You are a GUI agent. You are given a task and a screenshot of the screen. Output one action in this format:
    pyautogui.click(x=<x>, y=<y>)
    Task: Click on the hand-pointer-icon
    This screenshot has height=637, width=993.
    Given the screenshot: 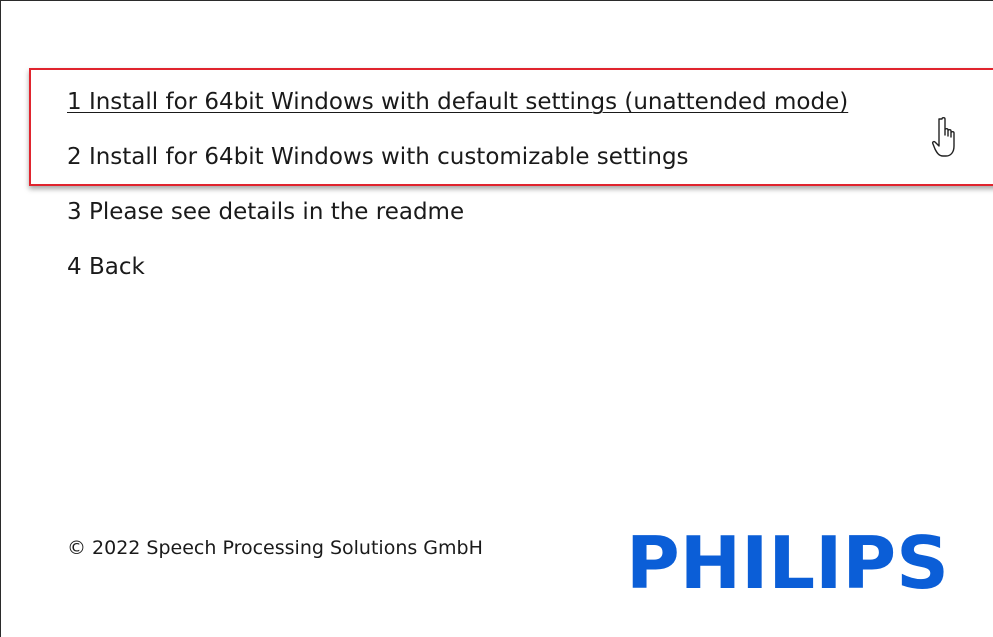 What is the action you would take?
    pyautogui.click(x=943, y=137)
    